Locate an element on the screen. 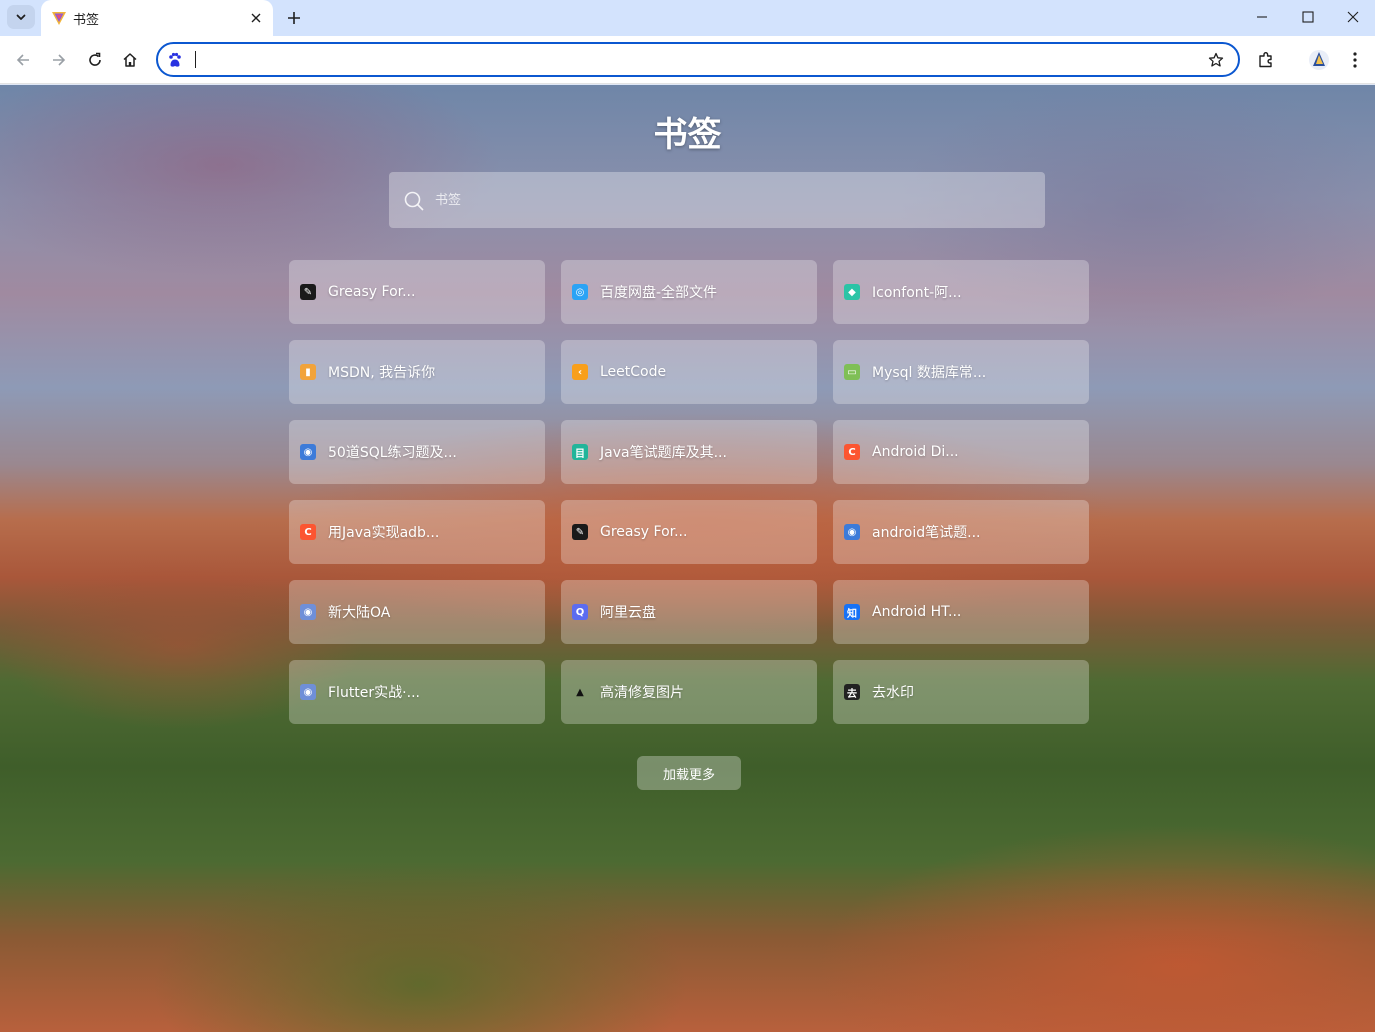  address-bar is located at coordinates (698, 59).